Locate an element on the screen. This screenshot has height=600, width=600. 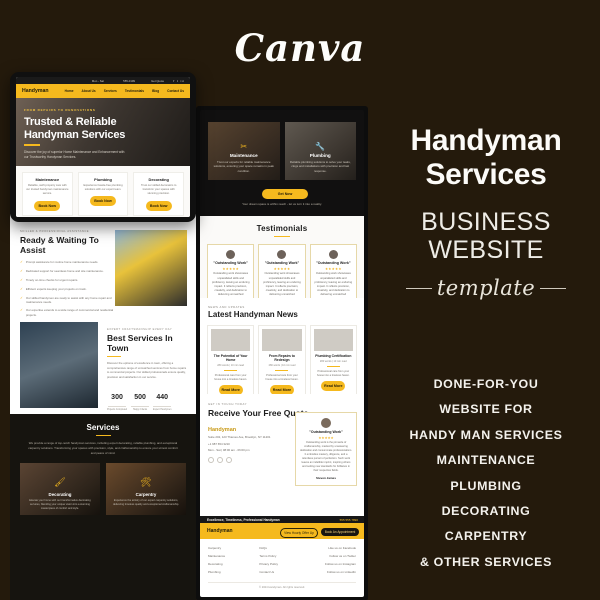
news-title: Plumbing Certification is located at coordinates (333, 356).